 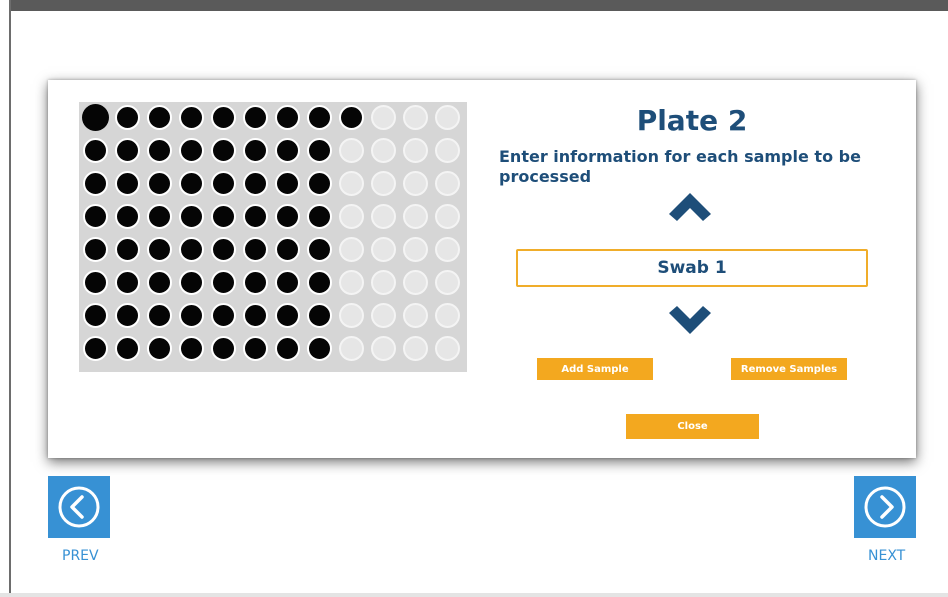 I want to click on well-r1-c5, so click(x=223, y=117).